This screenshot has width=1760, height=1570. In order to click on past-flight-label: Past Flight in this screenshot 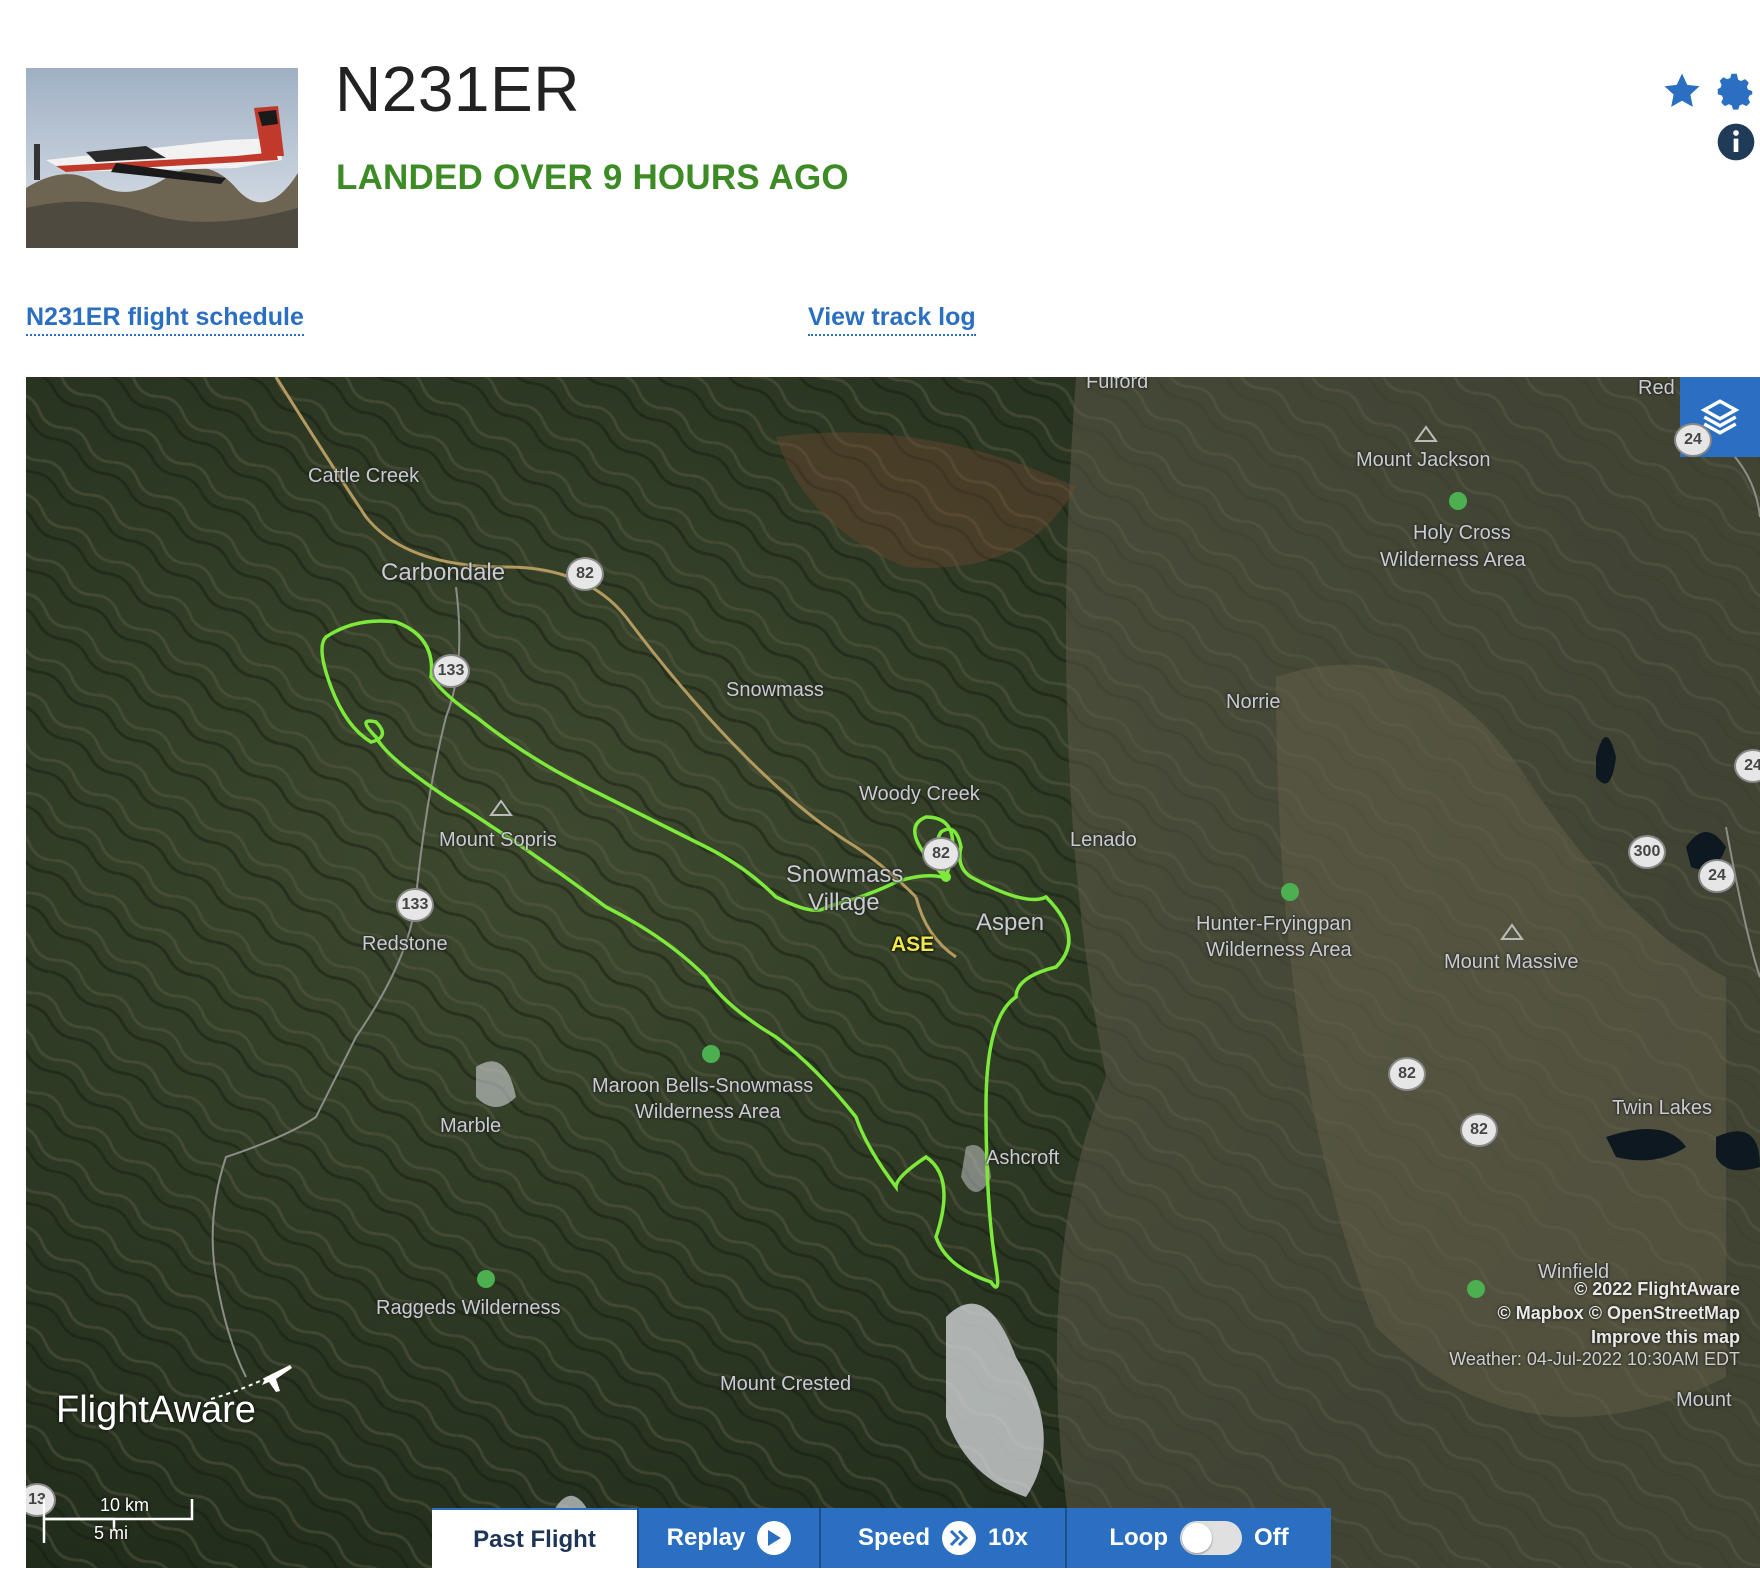, I will do `click(534, 1539)`.